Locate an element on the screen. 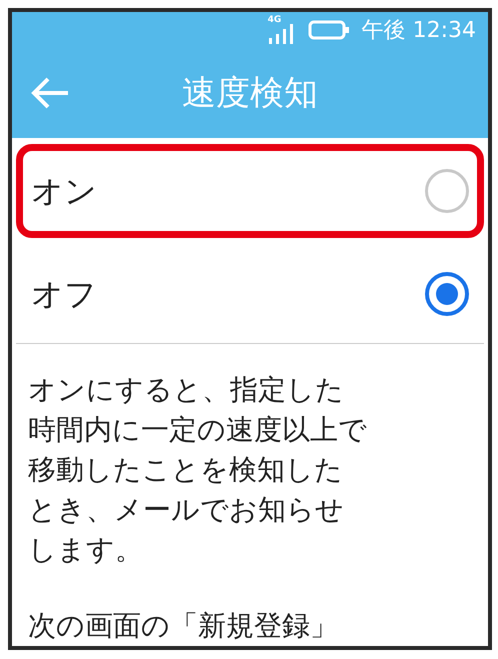 This screenshot has height=659, width=498. battery-icon is located at coordinates (329, 30).